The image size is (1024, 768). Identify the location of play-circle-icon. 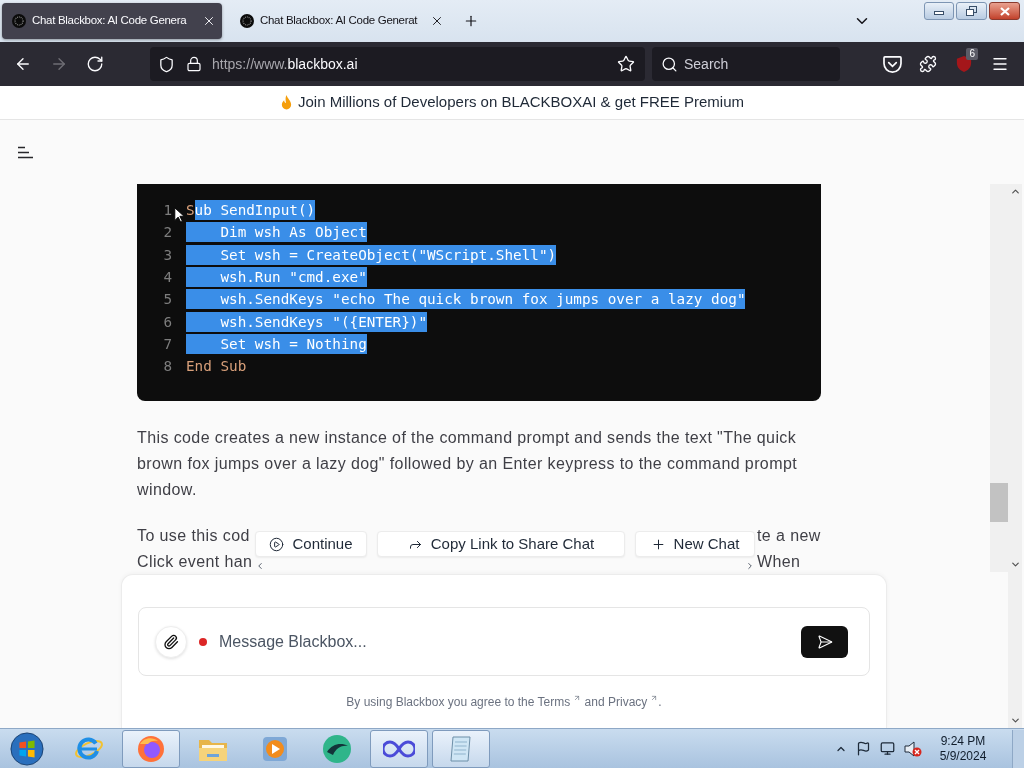
(277, 544).